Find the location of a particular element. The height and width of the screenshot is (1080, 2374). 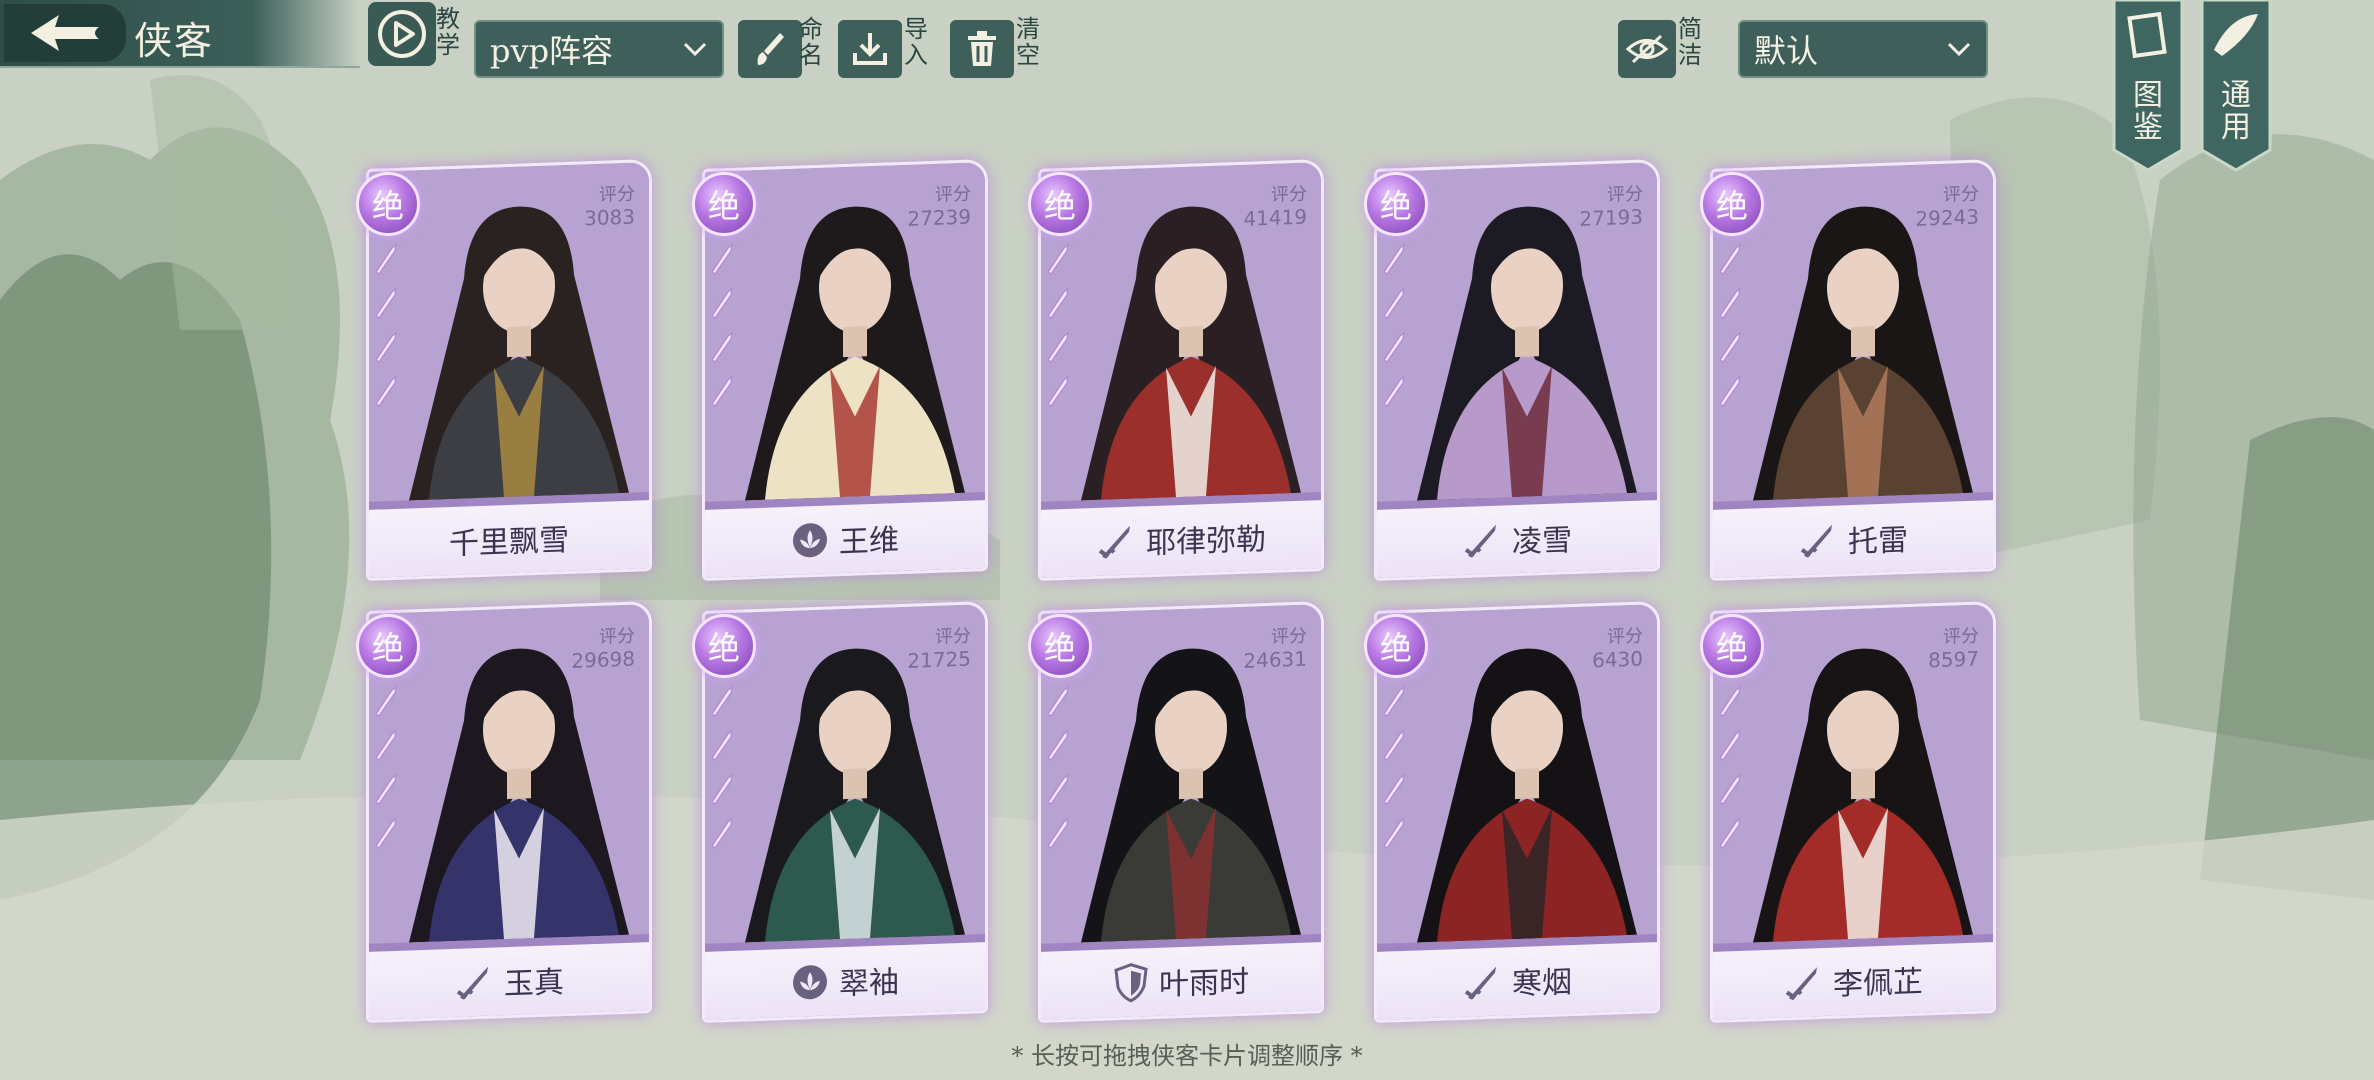

rename-button is located at coordinates (770, 49).